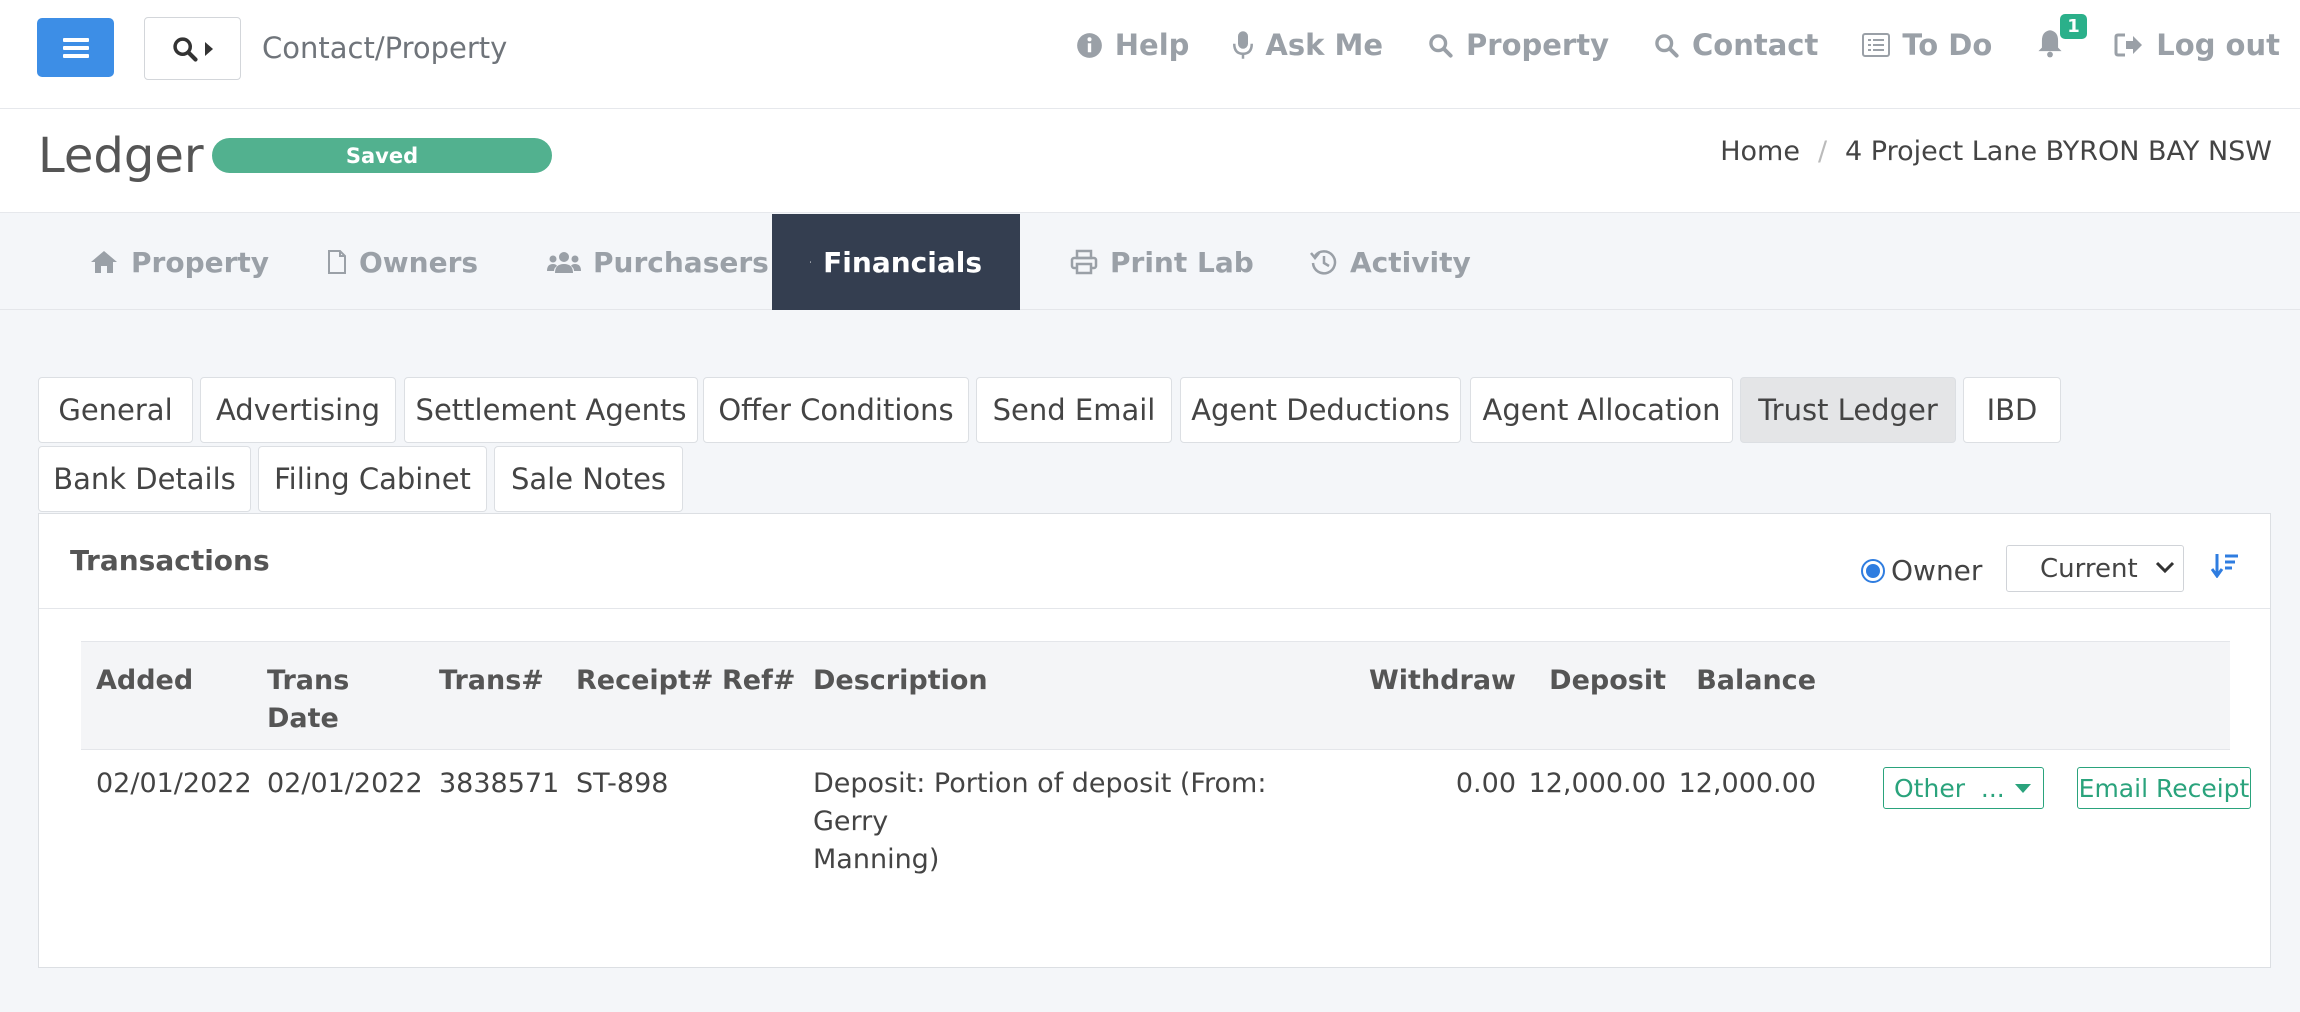  I want to click on subtab-agent-deductions: Agent Deductions, so click(1320, 410).